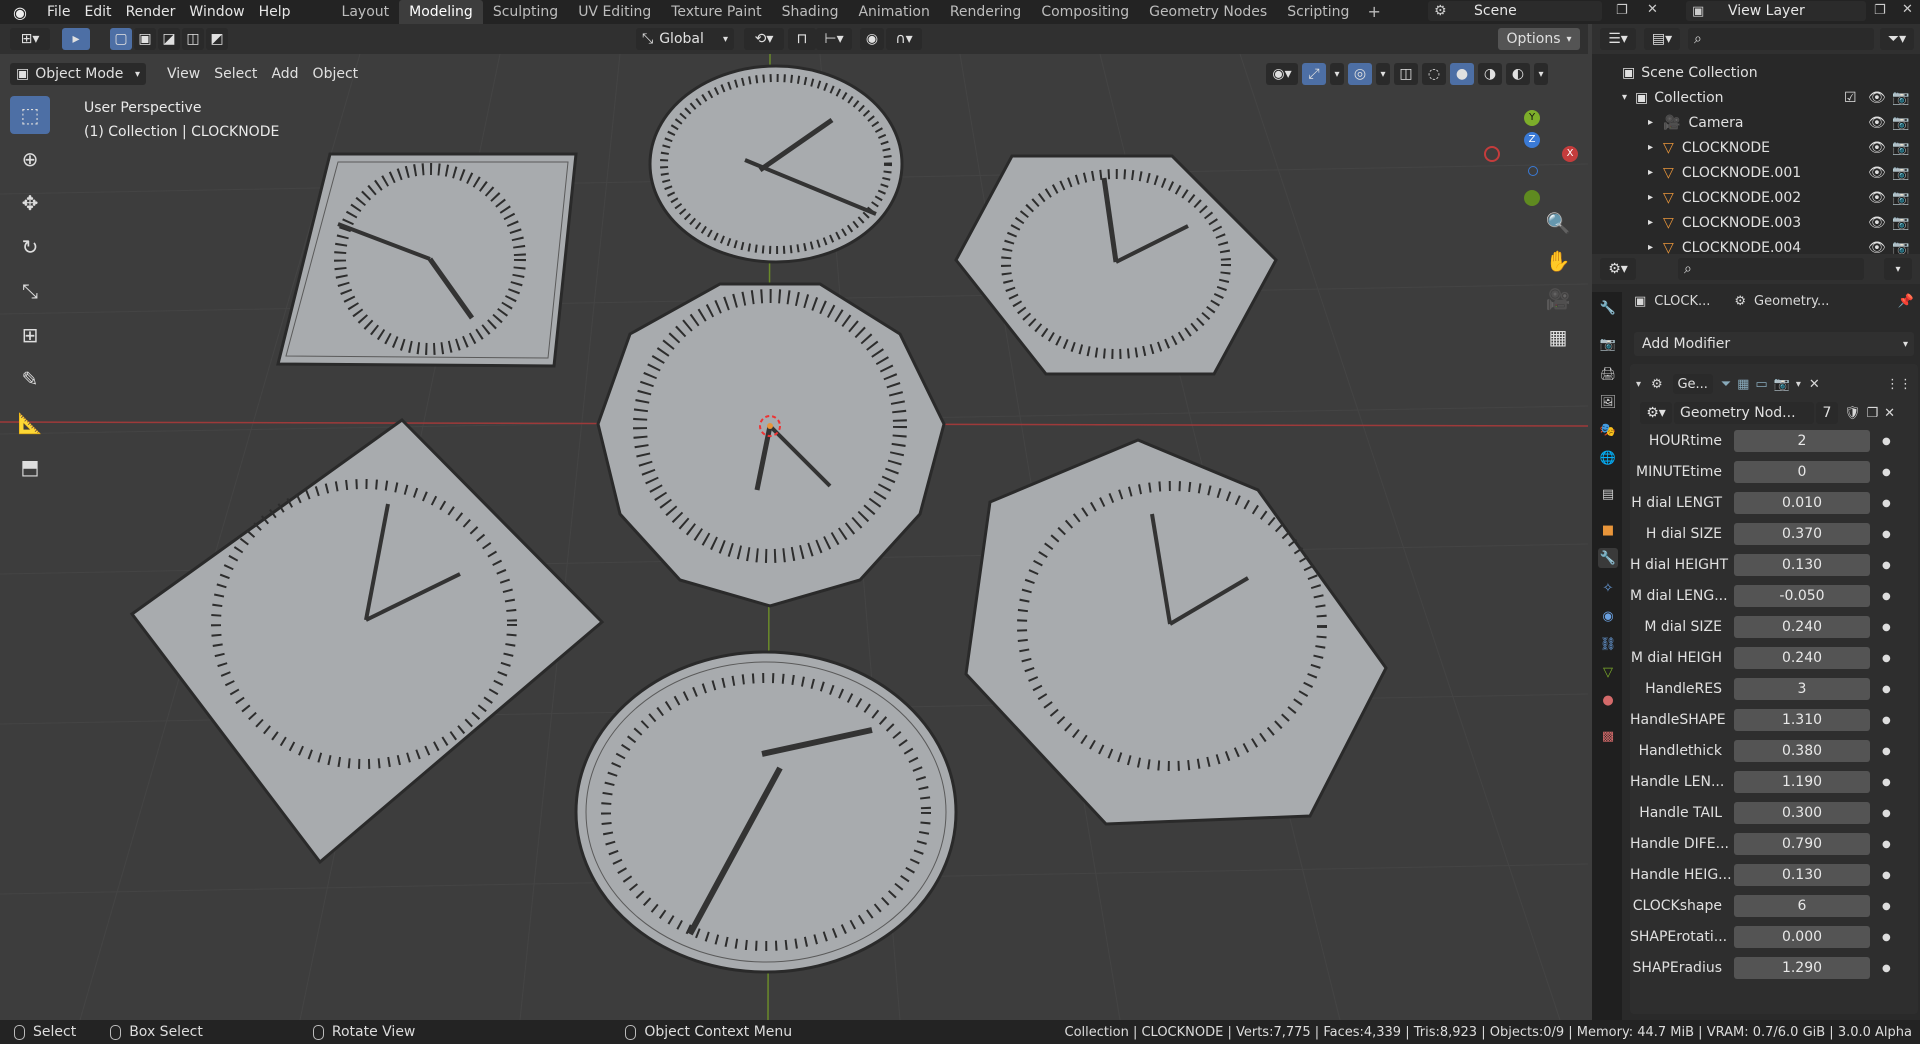  What do you see at coordinates (30, 467) in the screenshot?
I see `add-cube-icon: ⬒` at bounding box center [30, 467].